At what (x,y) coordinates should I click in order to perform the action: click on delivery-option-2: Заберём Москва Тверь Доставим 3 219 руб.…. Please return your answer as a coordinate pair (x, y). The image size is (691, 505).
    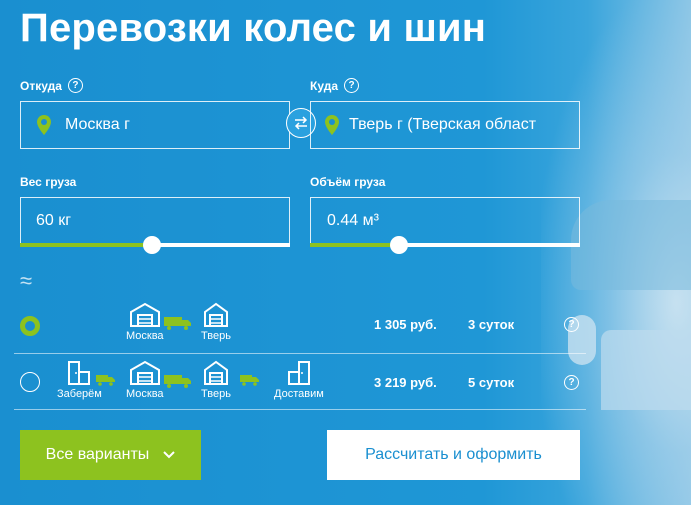
    Looking at the image, I should click on (304, 383).